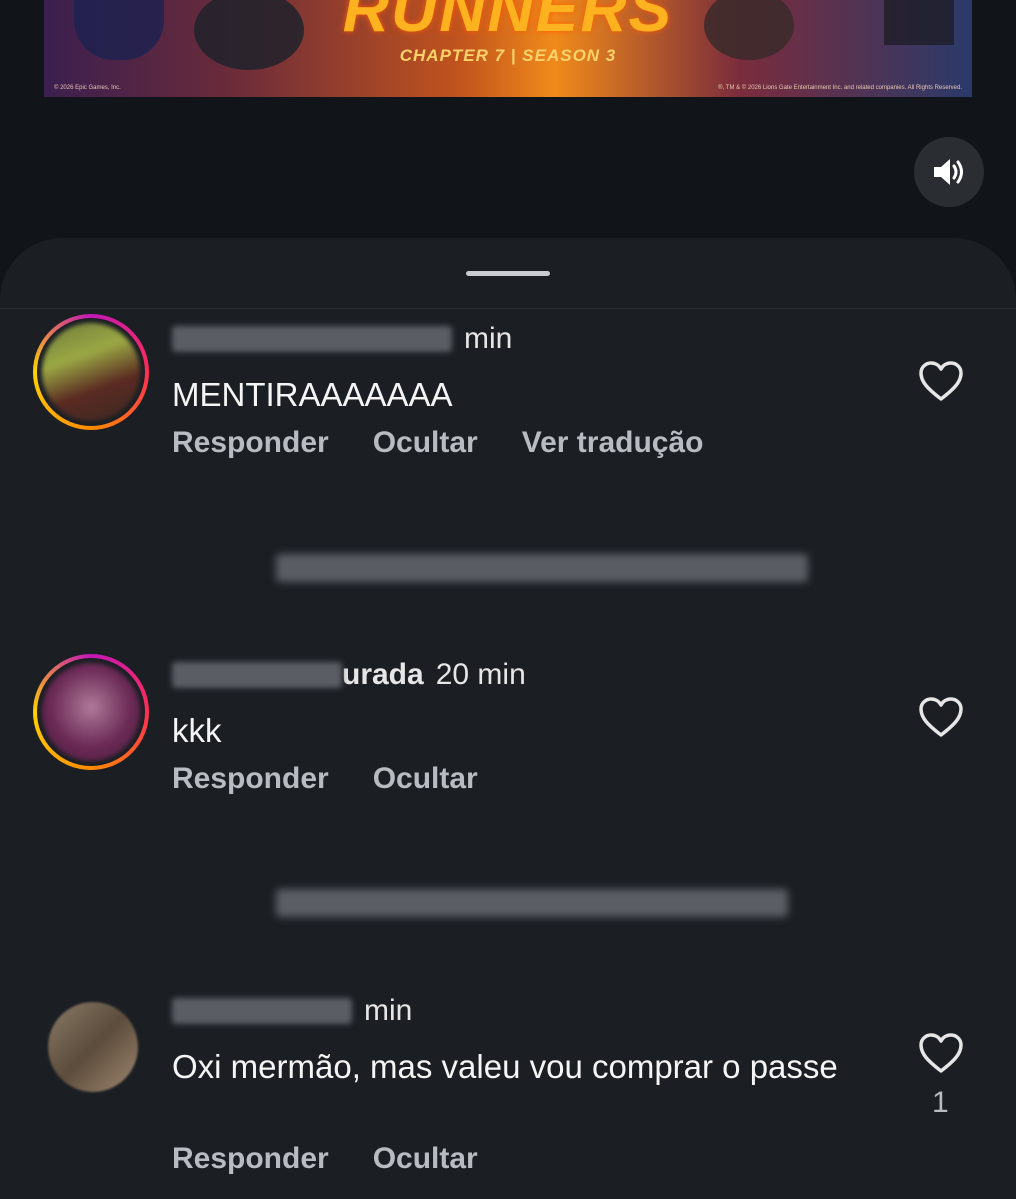 This screenshot has height=1199, width=1016. I want to click on banner-title: RUNNERS, so click(508, 22).